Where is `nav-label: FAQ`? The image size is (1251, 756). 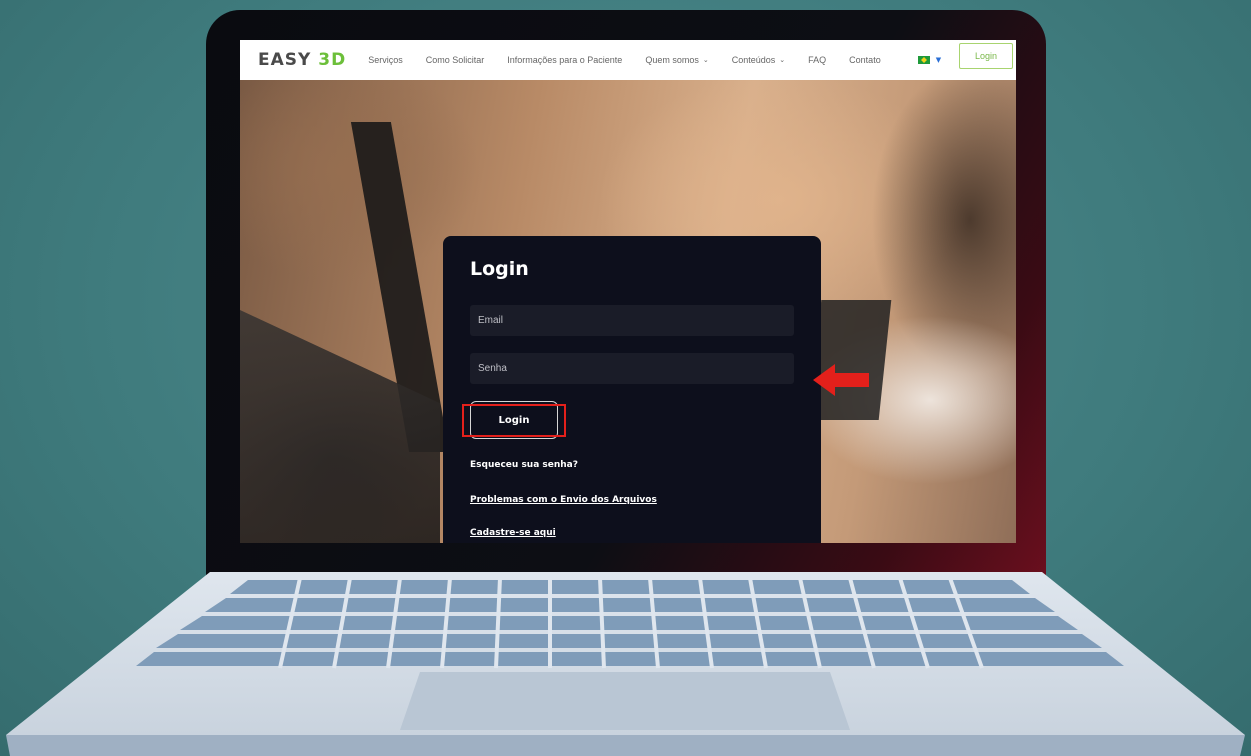
nav-label: FAQ is located at coordinates (817, 60).